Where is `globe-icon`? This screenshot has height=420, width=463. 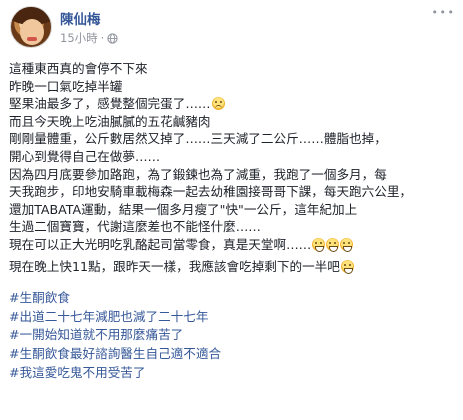 globe-icon is located at coordinates (112, 38).